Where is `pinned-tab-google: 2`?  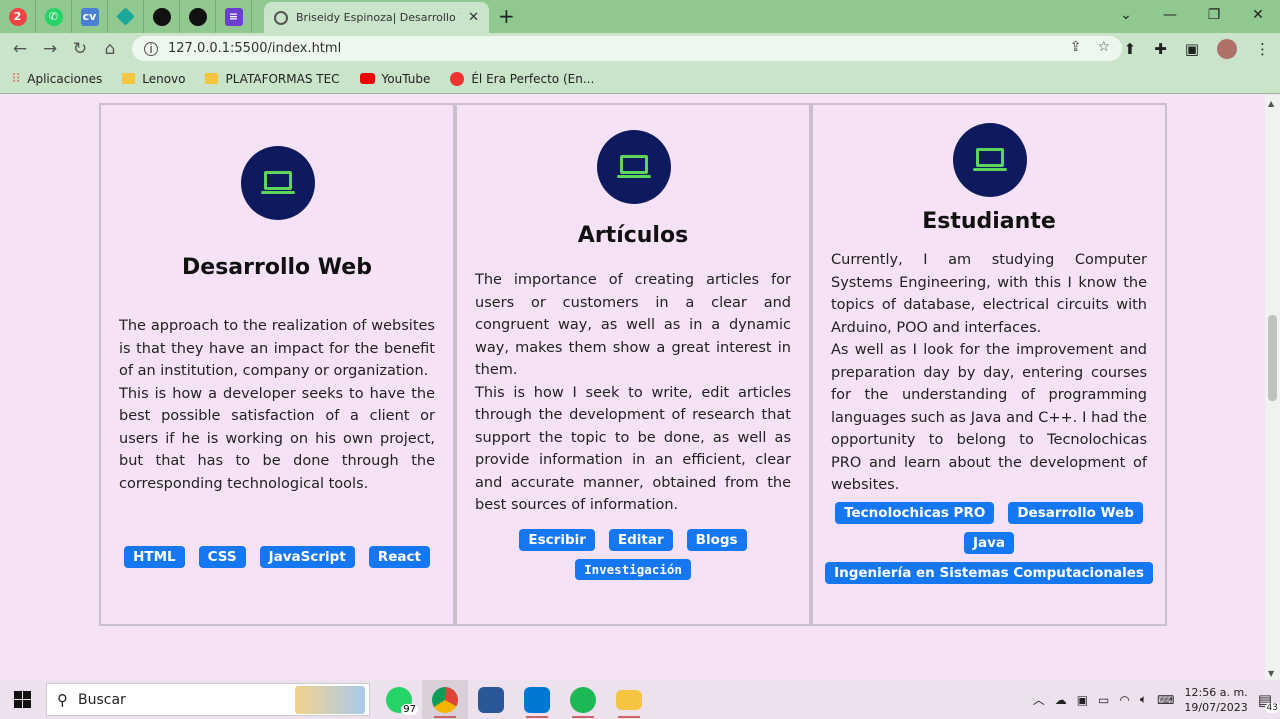
pinned-tab-google: 2 is located at coordinates (18, 16).